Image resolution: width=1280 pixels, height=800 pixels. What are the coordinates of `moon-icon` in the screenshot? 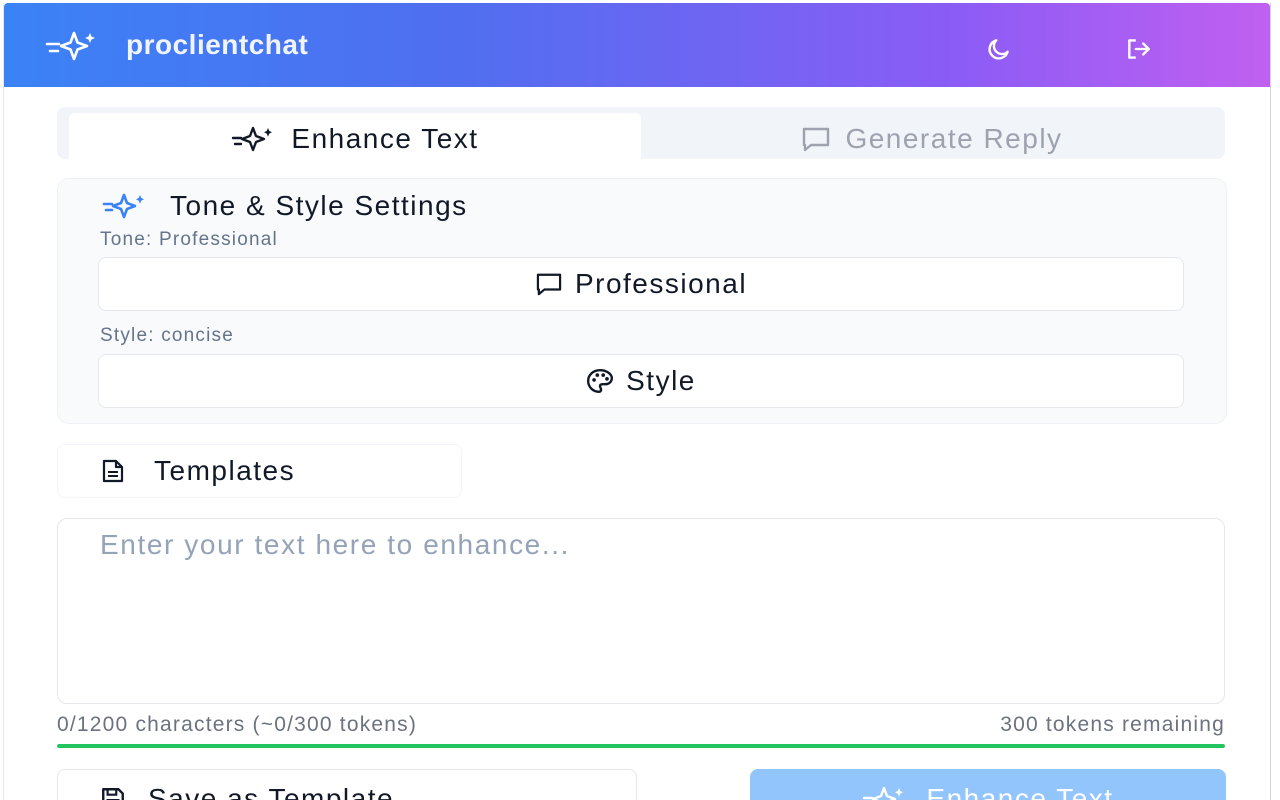 It's located at (999, 49).